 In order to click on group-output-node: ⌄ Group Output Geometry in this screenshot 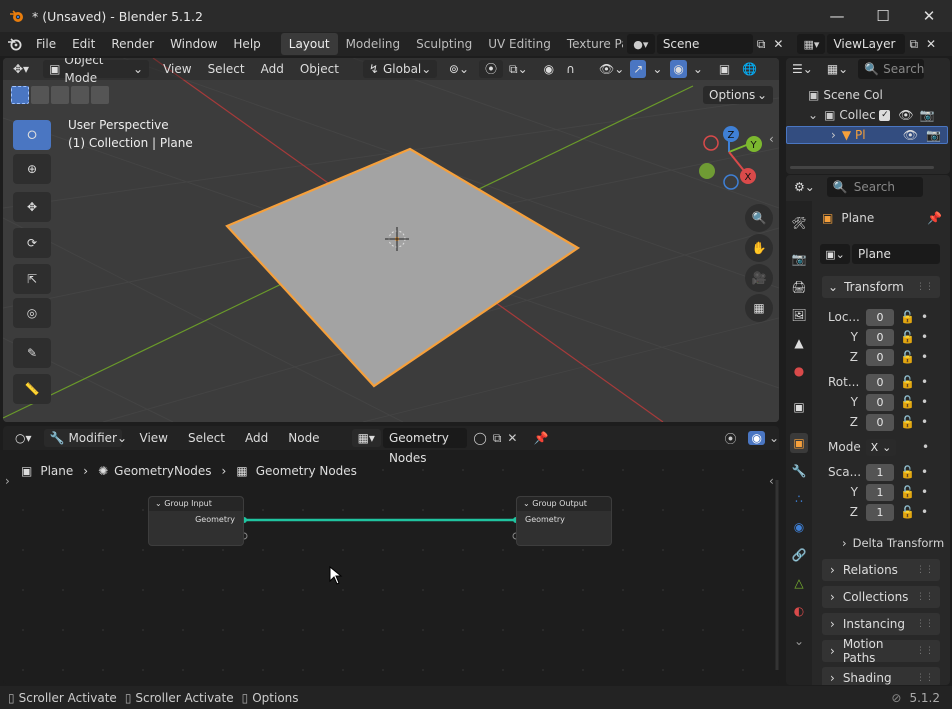, I will do `click(564, 521)`.